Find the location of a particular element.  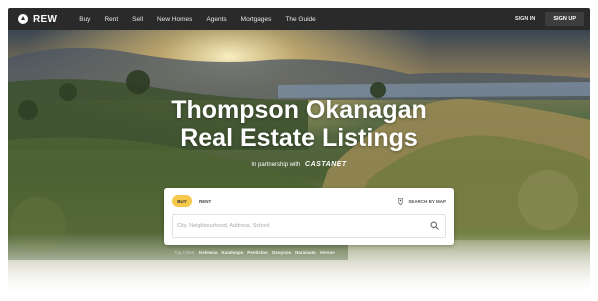

search-by-map-link: SEARCH BY MAP is located at coordinates (422, 201).